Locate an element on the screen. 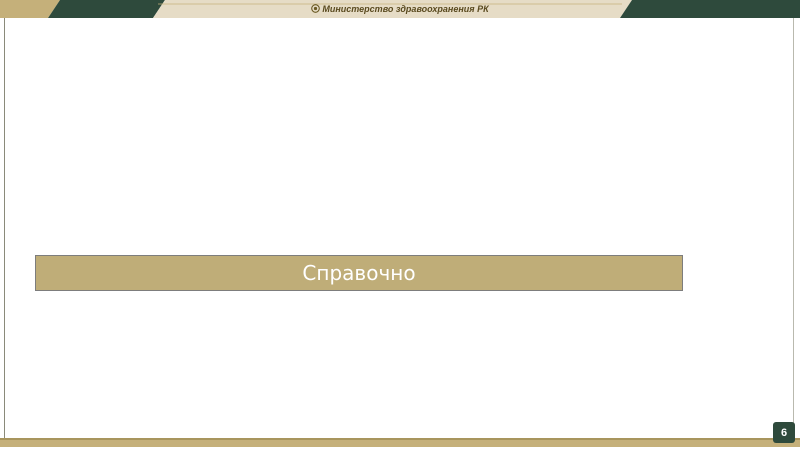 Image resolution: width=800 pixels, height=450 pixels. top-banner: Министерство здравоохранения РК is located at coordinates (400, 9).